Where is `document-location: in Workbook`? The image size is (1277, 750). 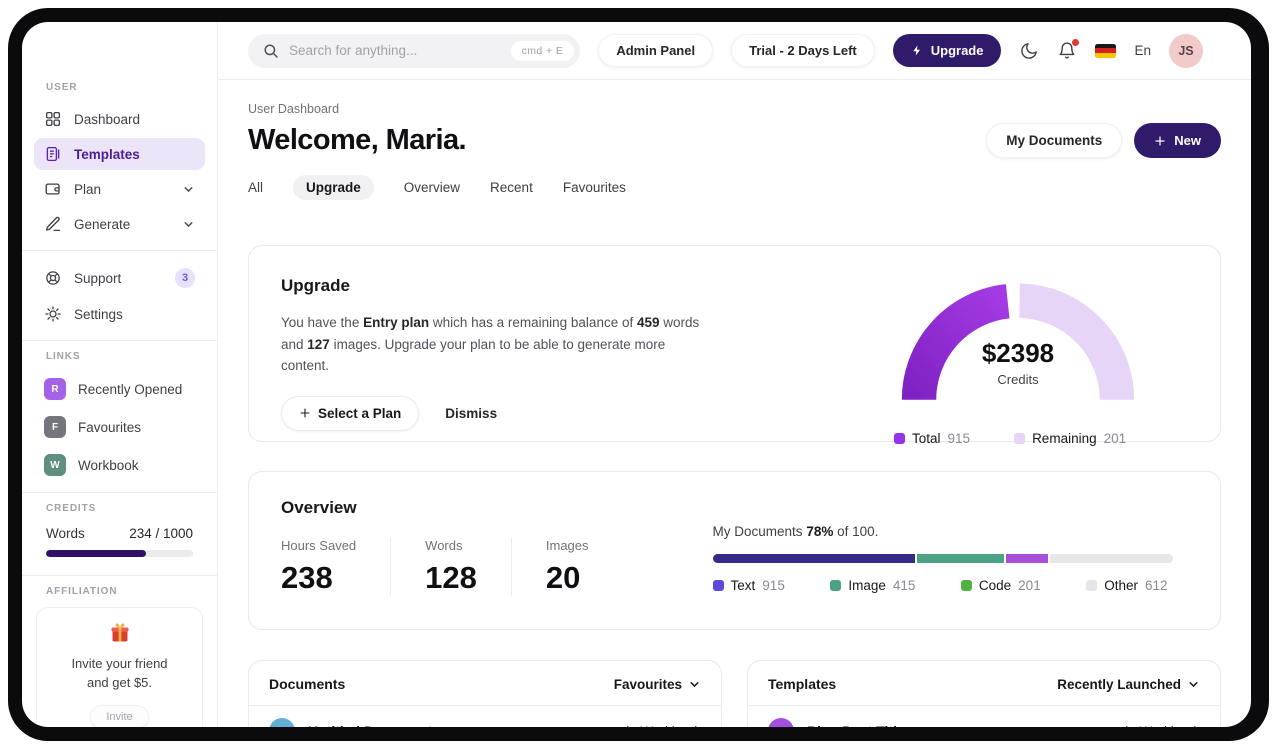
document-location: in Workbook is located at coordinates (663, 726).